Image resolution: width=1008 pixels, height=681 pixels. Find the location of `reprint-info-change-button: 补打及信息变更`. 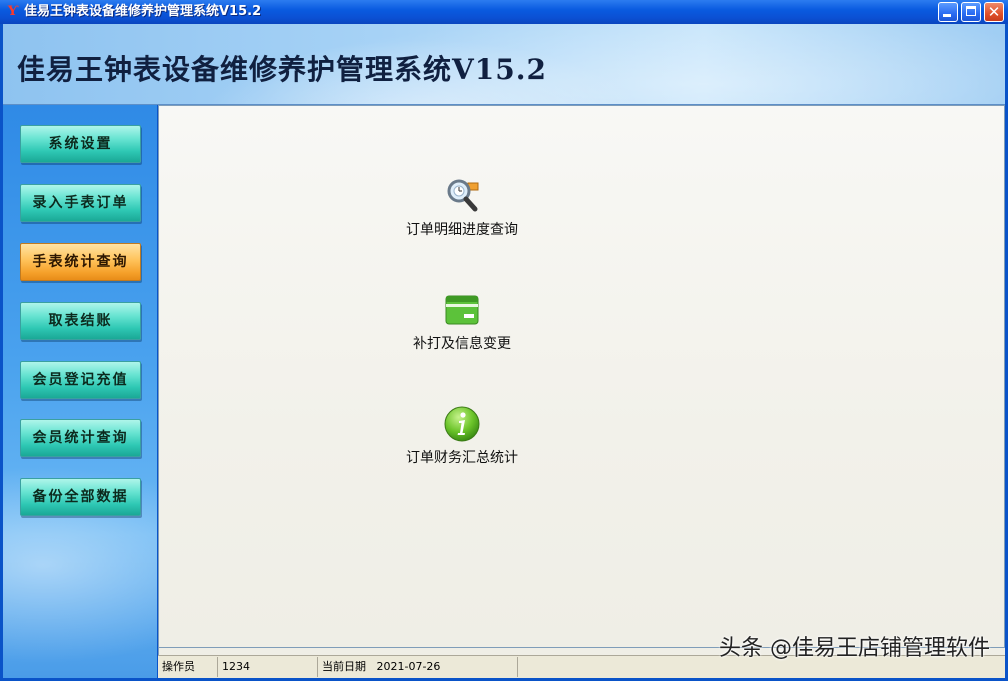

reprint-info-change-button: 补打及信息变更 is located at coordinates (462, 322).